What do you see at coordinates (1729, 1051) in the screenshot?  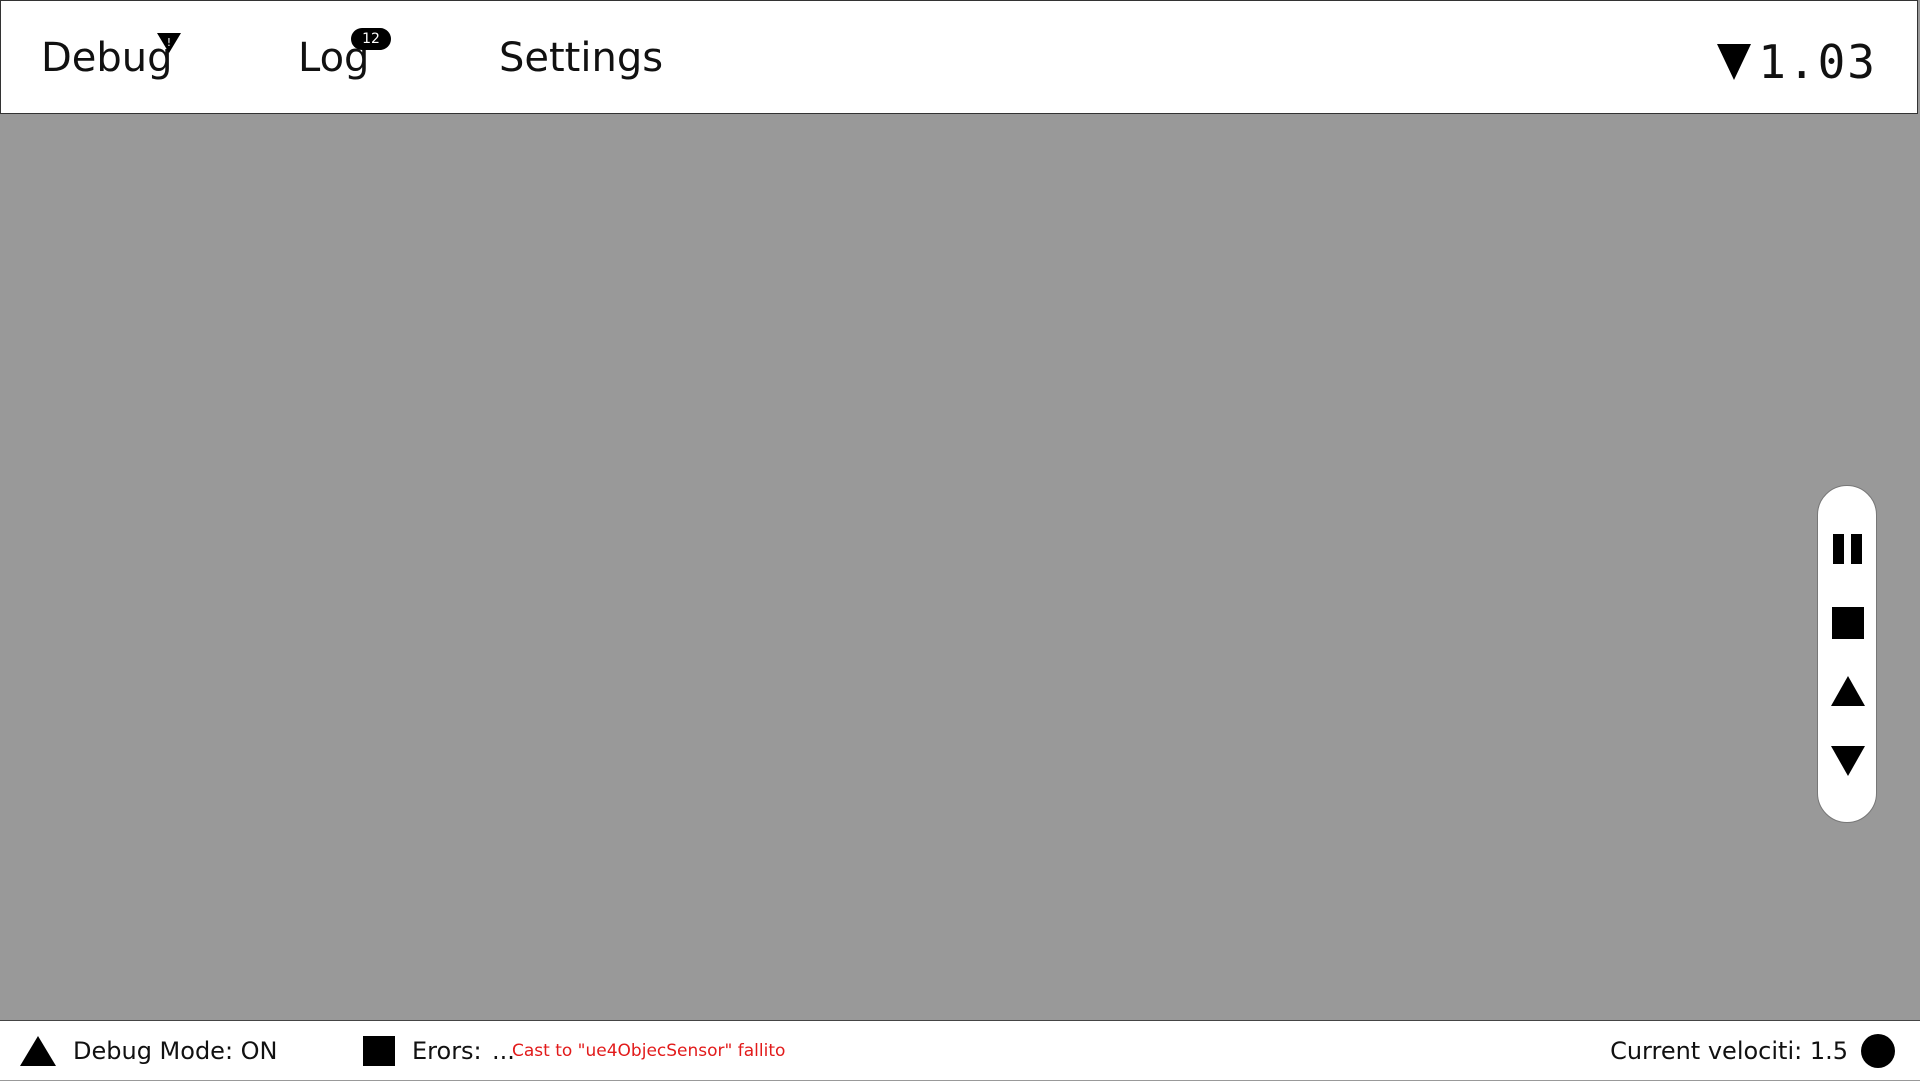 I see `velocity-readout: Current velociti: 1.5` at bounding box center [1729, 1051].